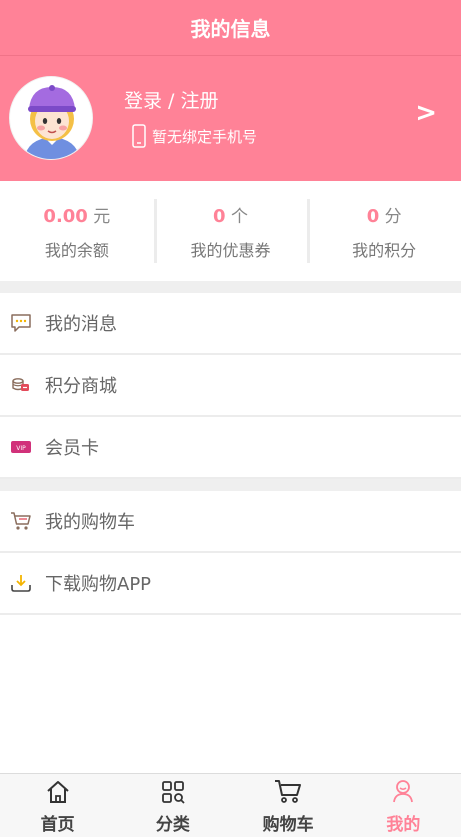  I want to click on menu-item-messages: 我的消息, so click(230, 324).